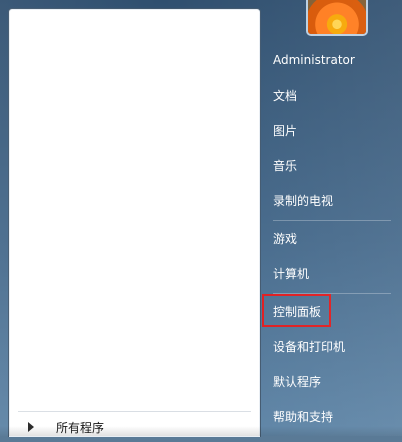 Image resolution: width=402 pixels, height=442 pixels. I want to click on user-name-link: Administrator, so click(327, 60).